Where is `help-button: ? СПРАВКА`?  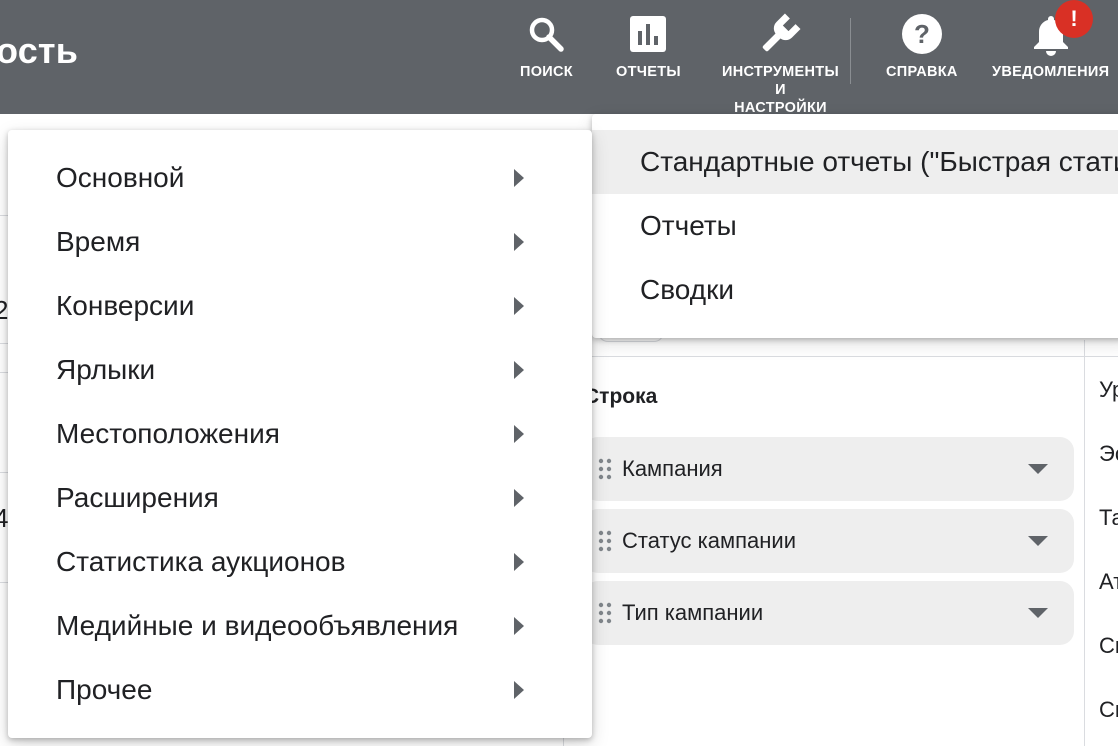 help-button: ? СПРАВКА is located at coordinates (922, 45).